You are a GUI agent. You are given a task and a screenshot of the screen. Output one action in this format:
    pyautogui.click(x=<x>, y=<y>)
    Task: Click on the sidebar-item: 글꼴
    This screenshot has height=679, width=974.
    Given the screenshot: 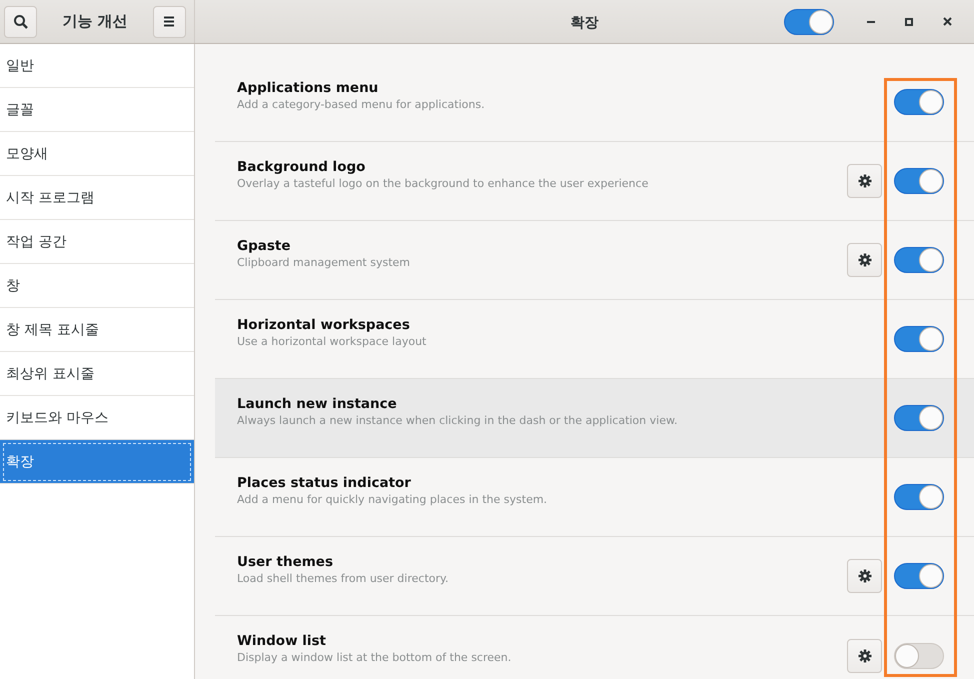 What is the action you would take?
    pyautogui.click(x=97, y=110)
    